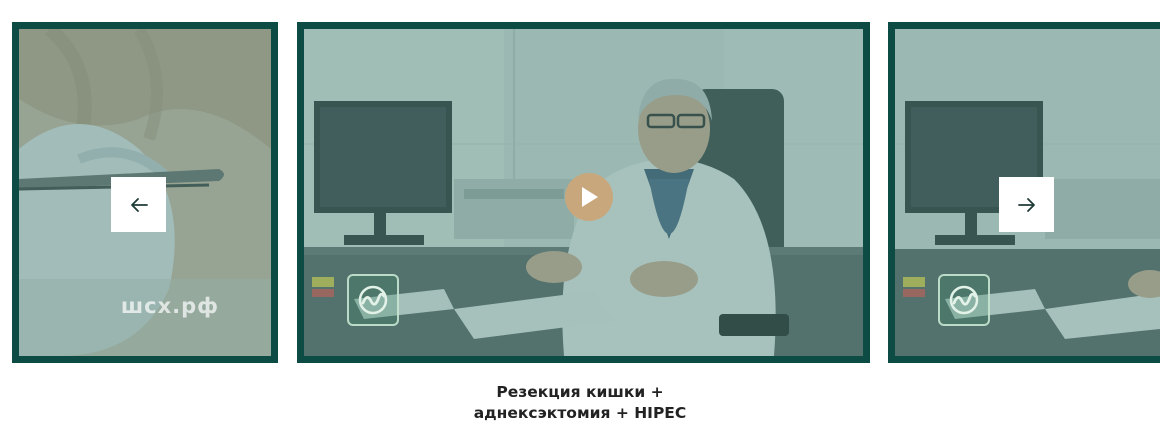 This screenshot has height=441, width=1160. I want to click on arrow-left-icon, so click(139, 204).